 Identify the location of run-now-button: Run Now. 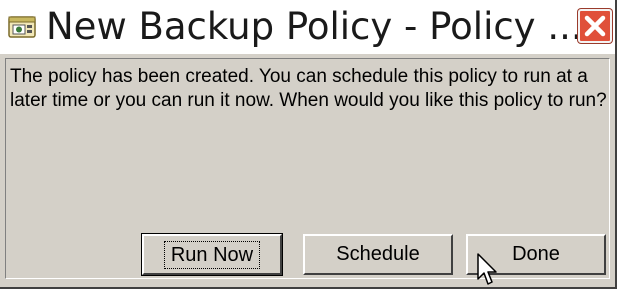
(212, 254).